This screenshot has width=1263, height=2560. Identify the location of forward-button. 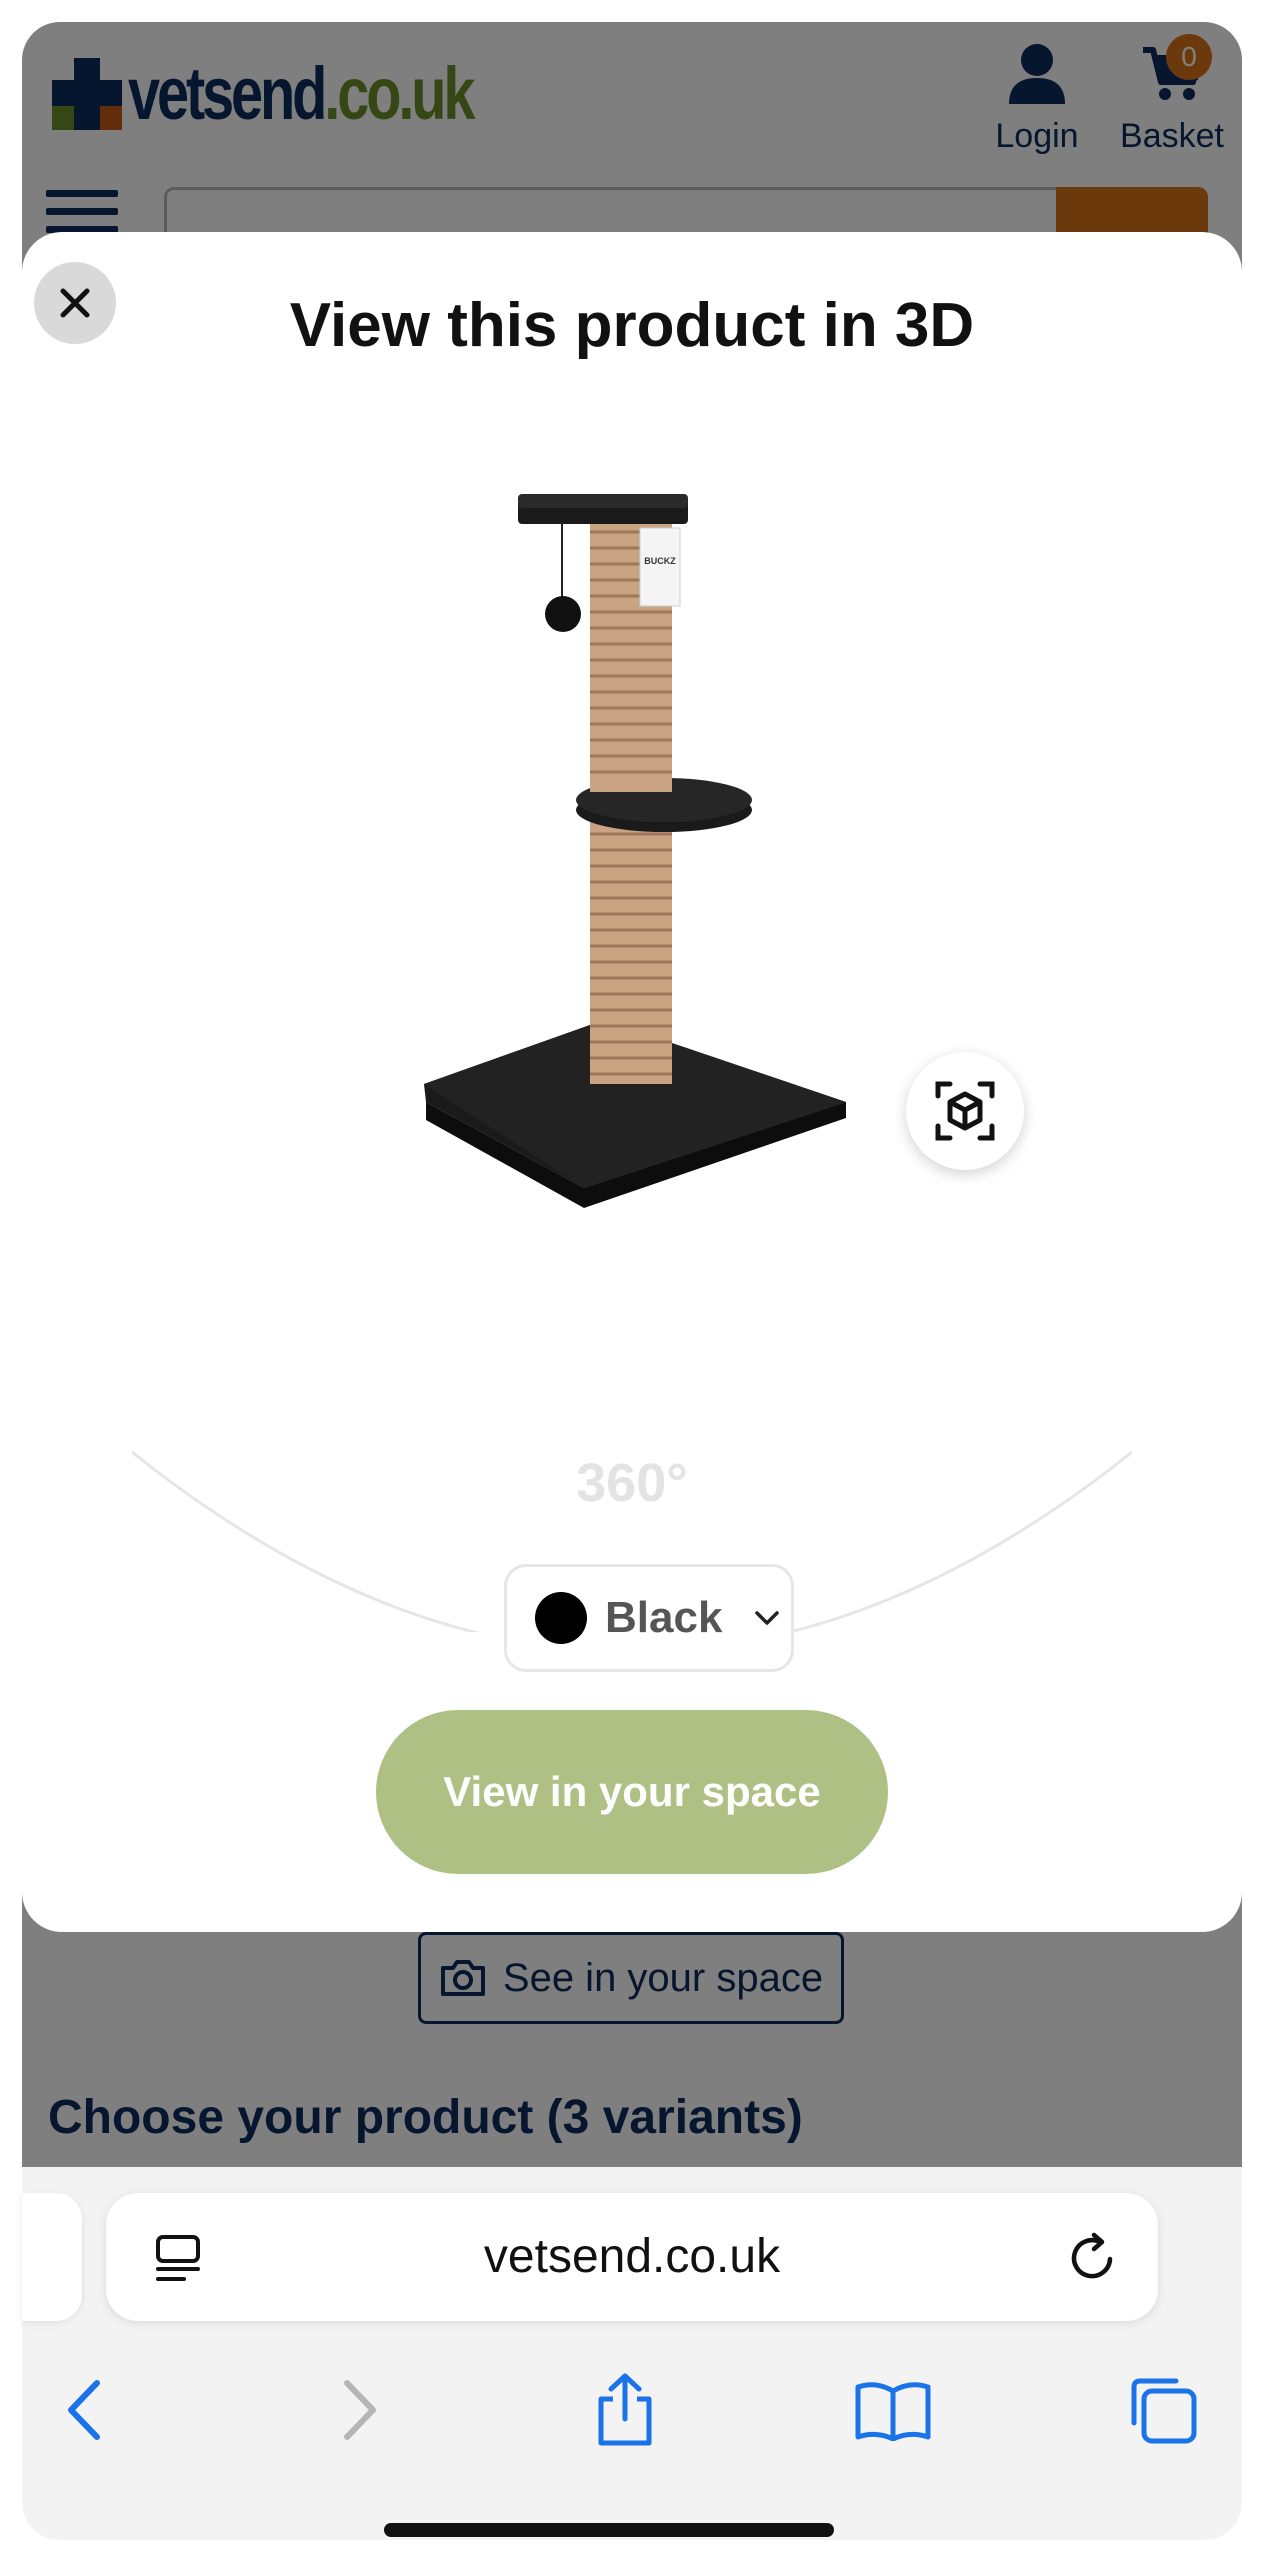
(359, 2410).